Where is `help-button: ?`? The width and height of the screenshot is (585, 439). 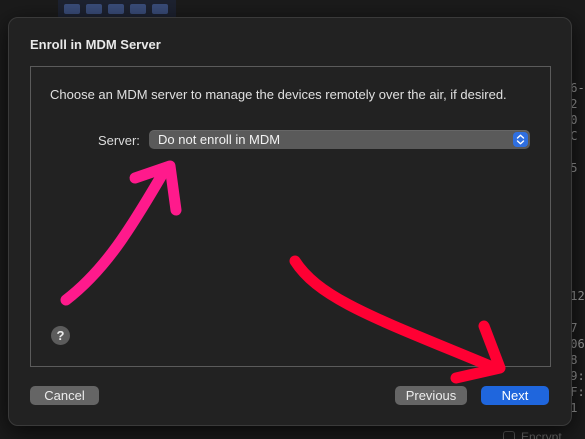 help-button: ? is located at coordinates (60, 335).